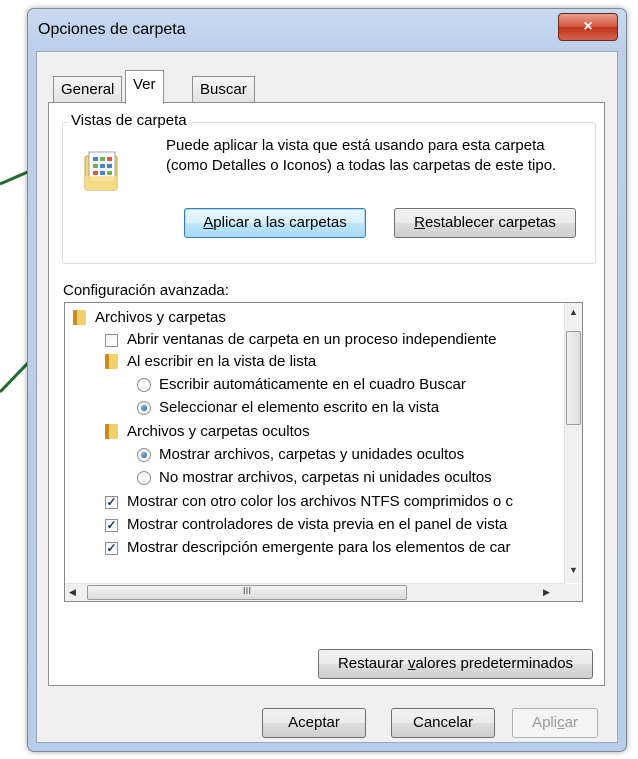 The width and height of the screenshot is (638, 759). Describe the element at coordinates (573, 443) in the screenshot. I see `vertical-scrollbar: ▲ ▼` at that location.